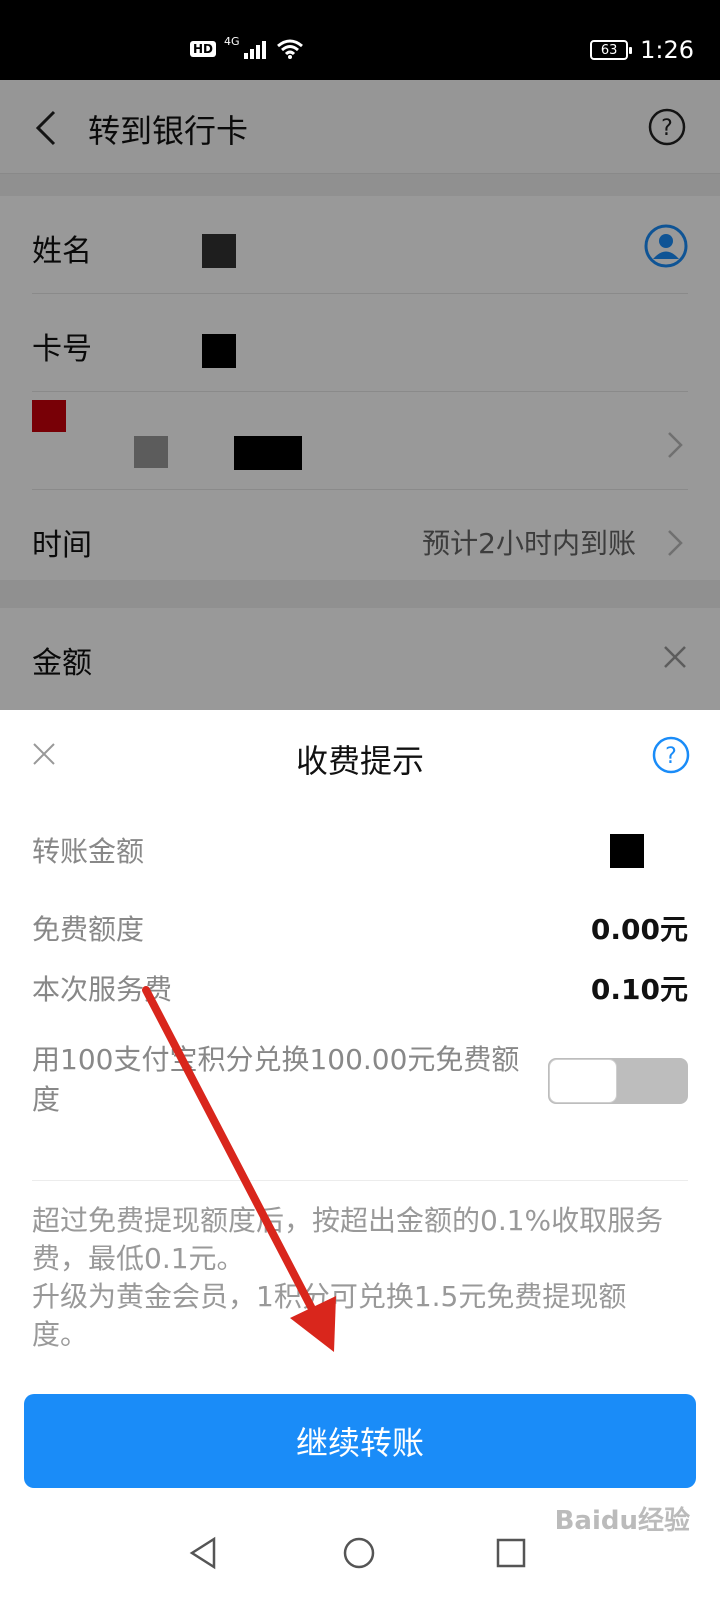  I want to click on nav-recent-icon, so click(511, 1553).